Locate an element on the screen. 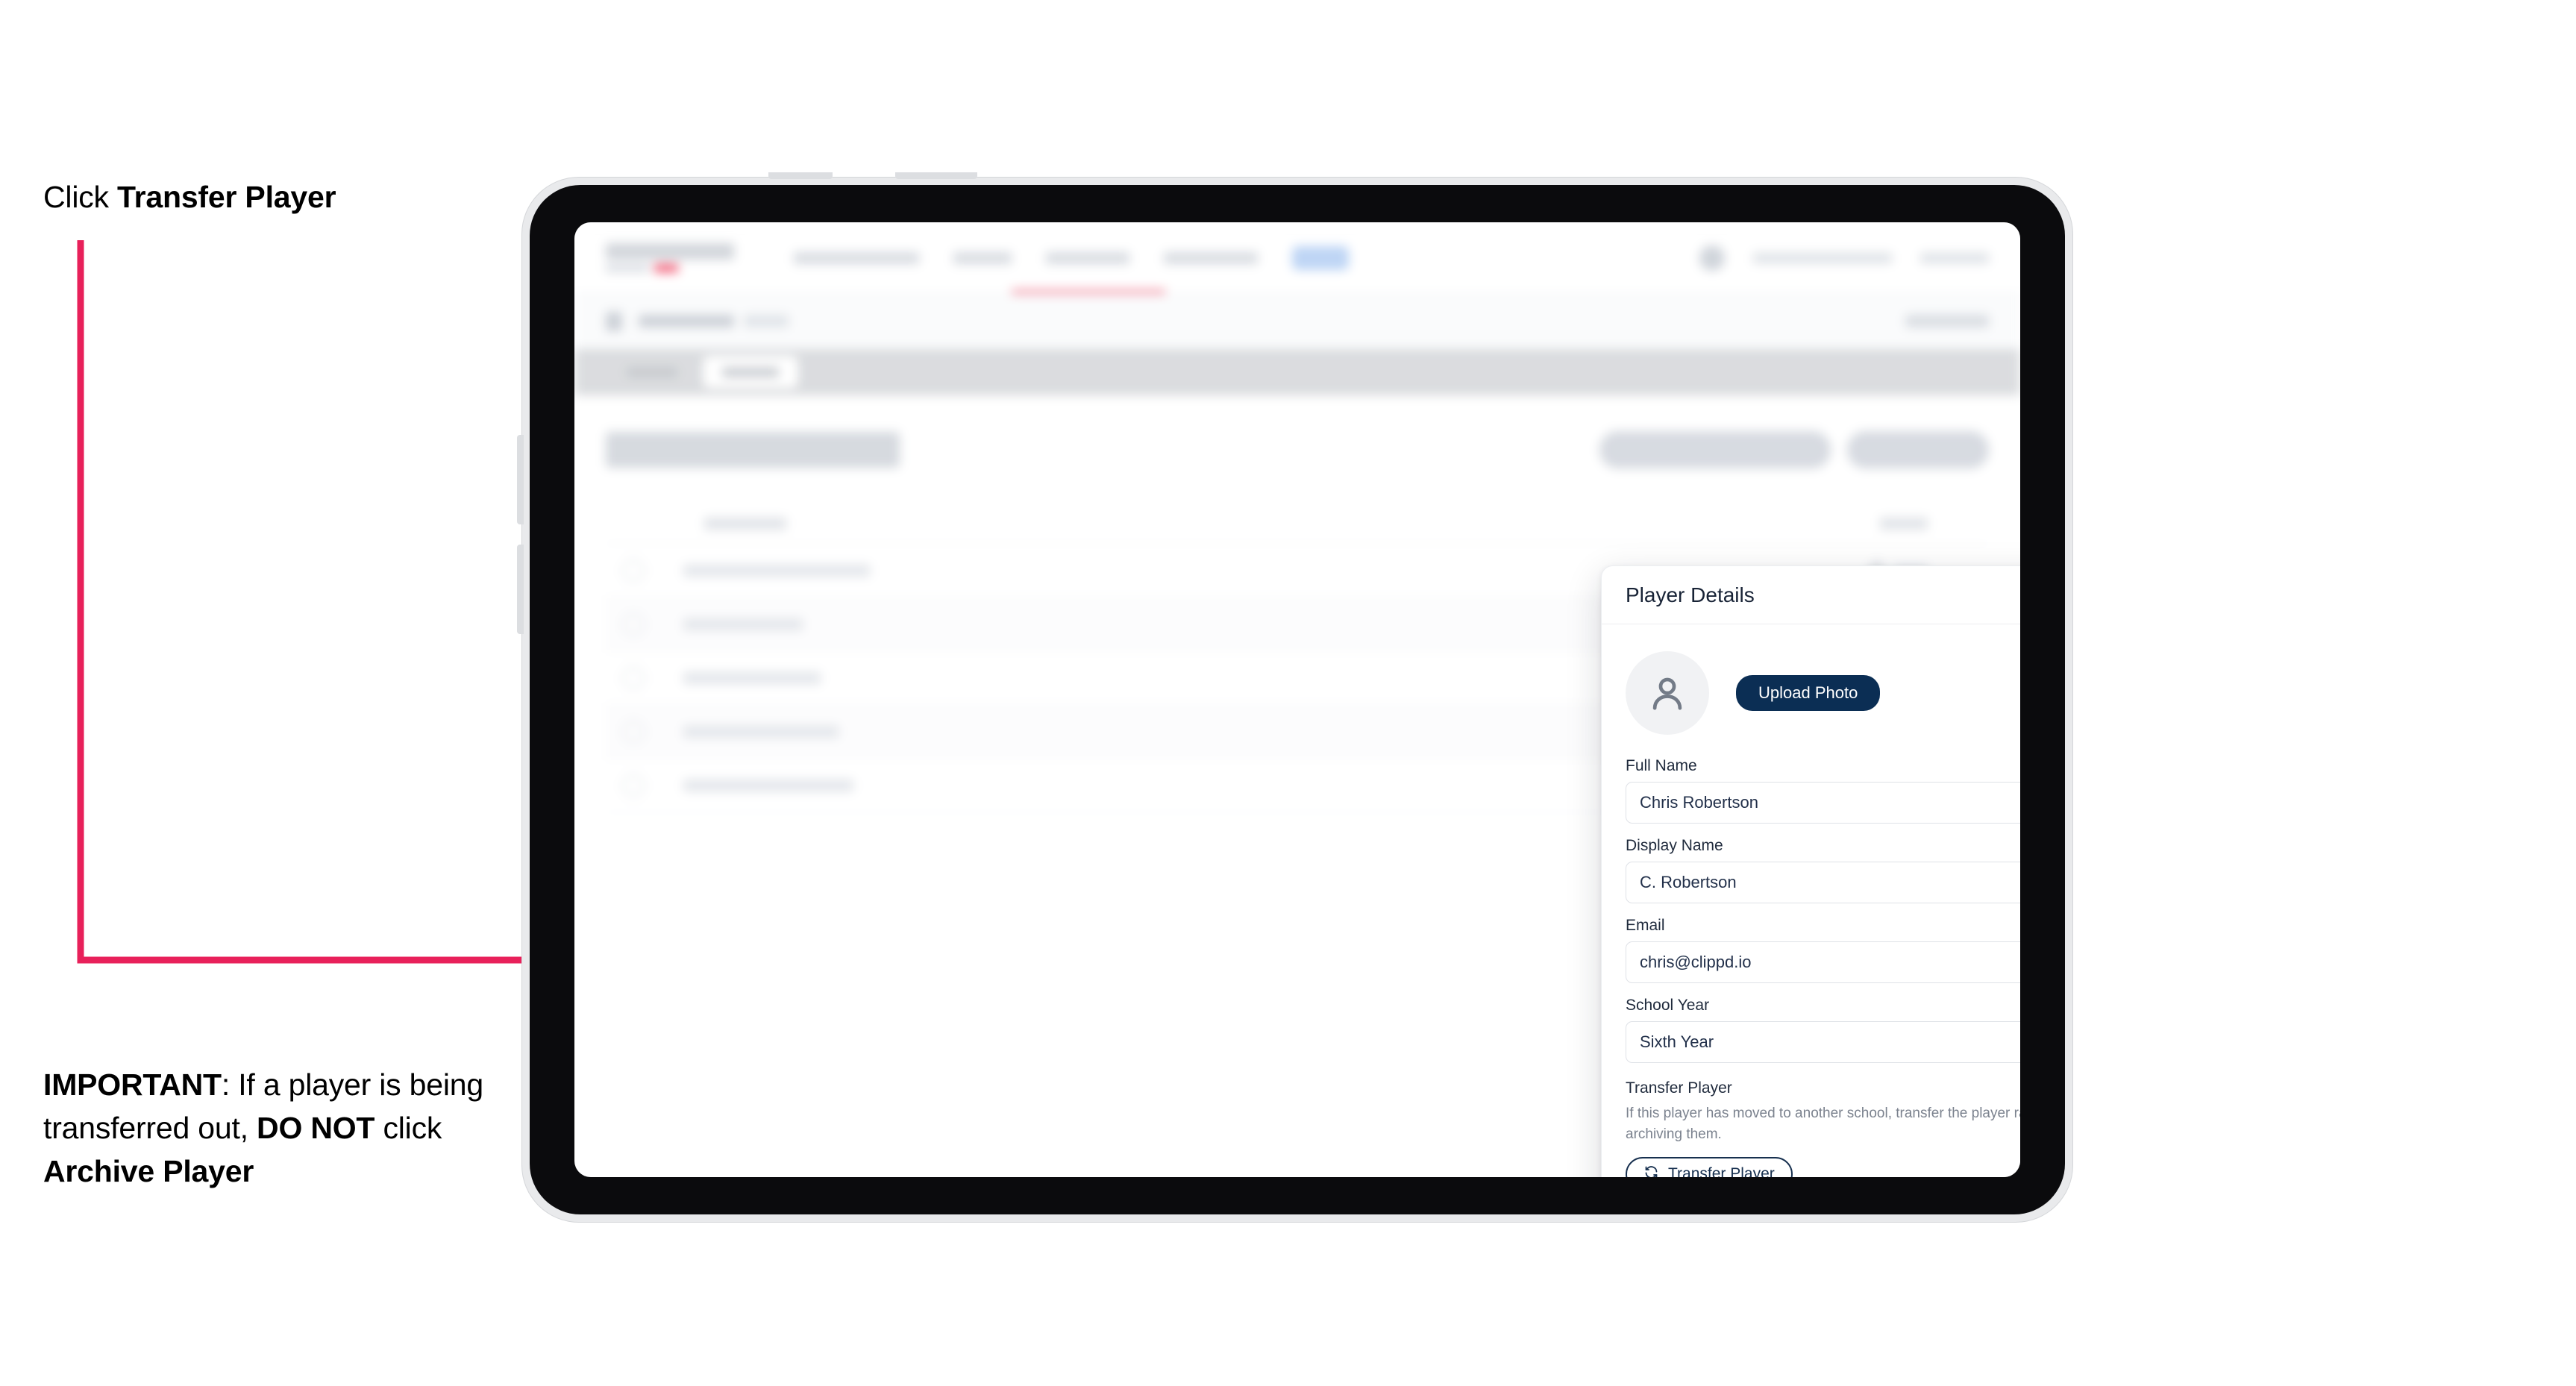 This screenshot has height=1386, width=2576. field-email: Email is located at coordinates (1823, 950).